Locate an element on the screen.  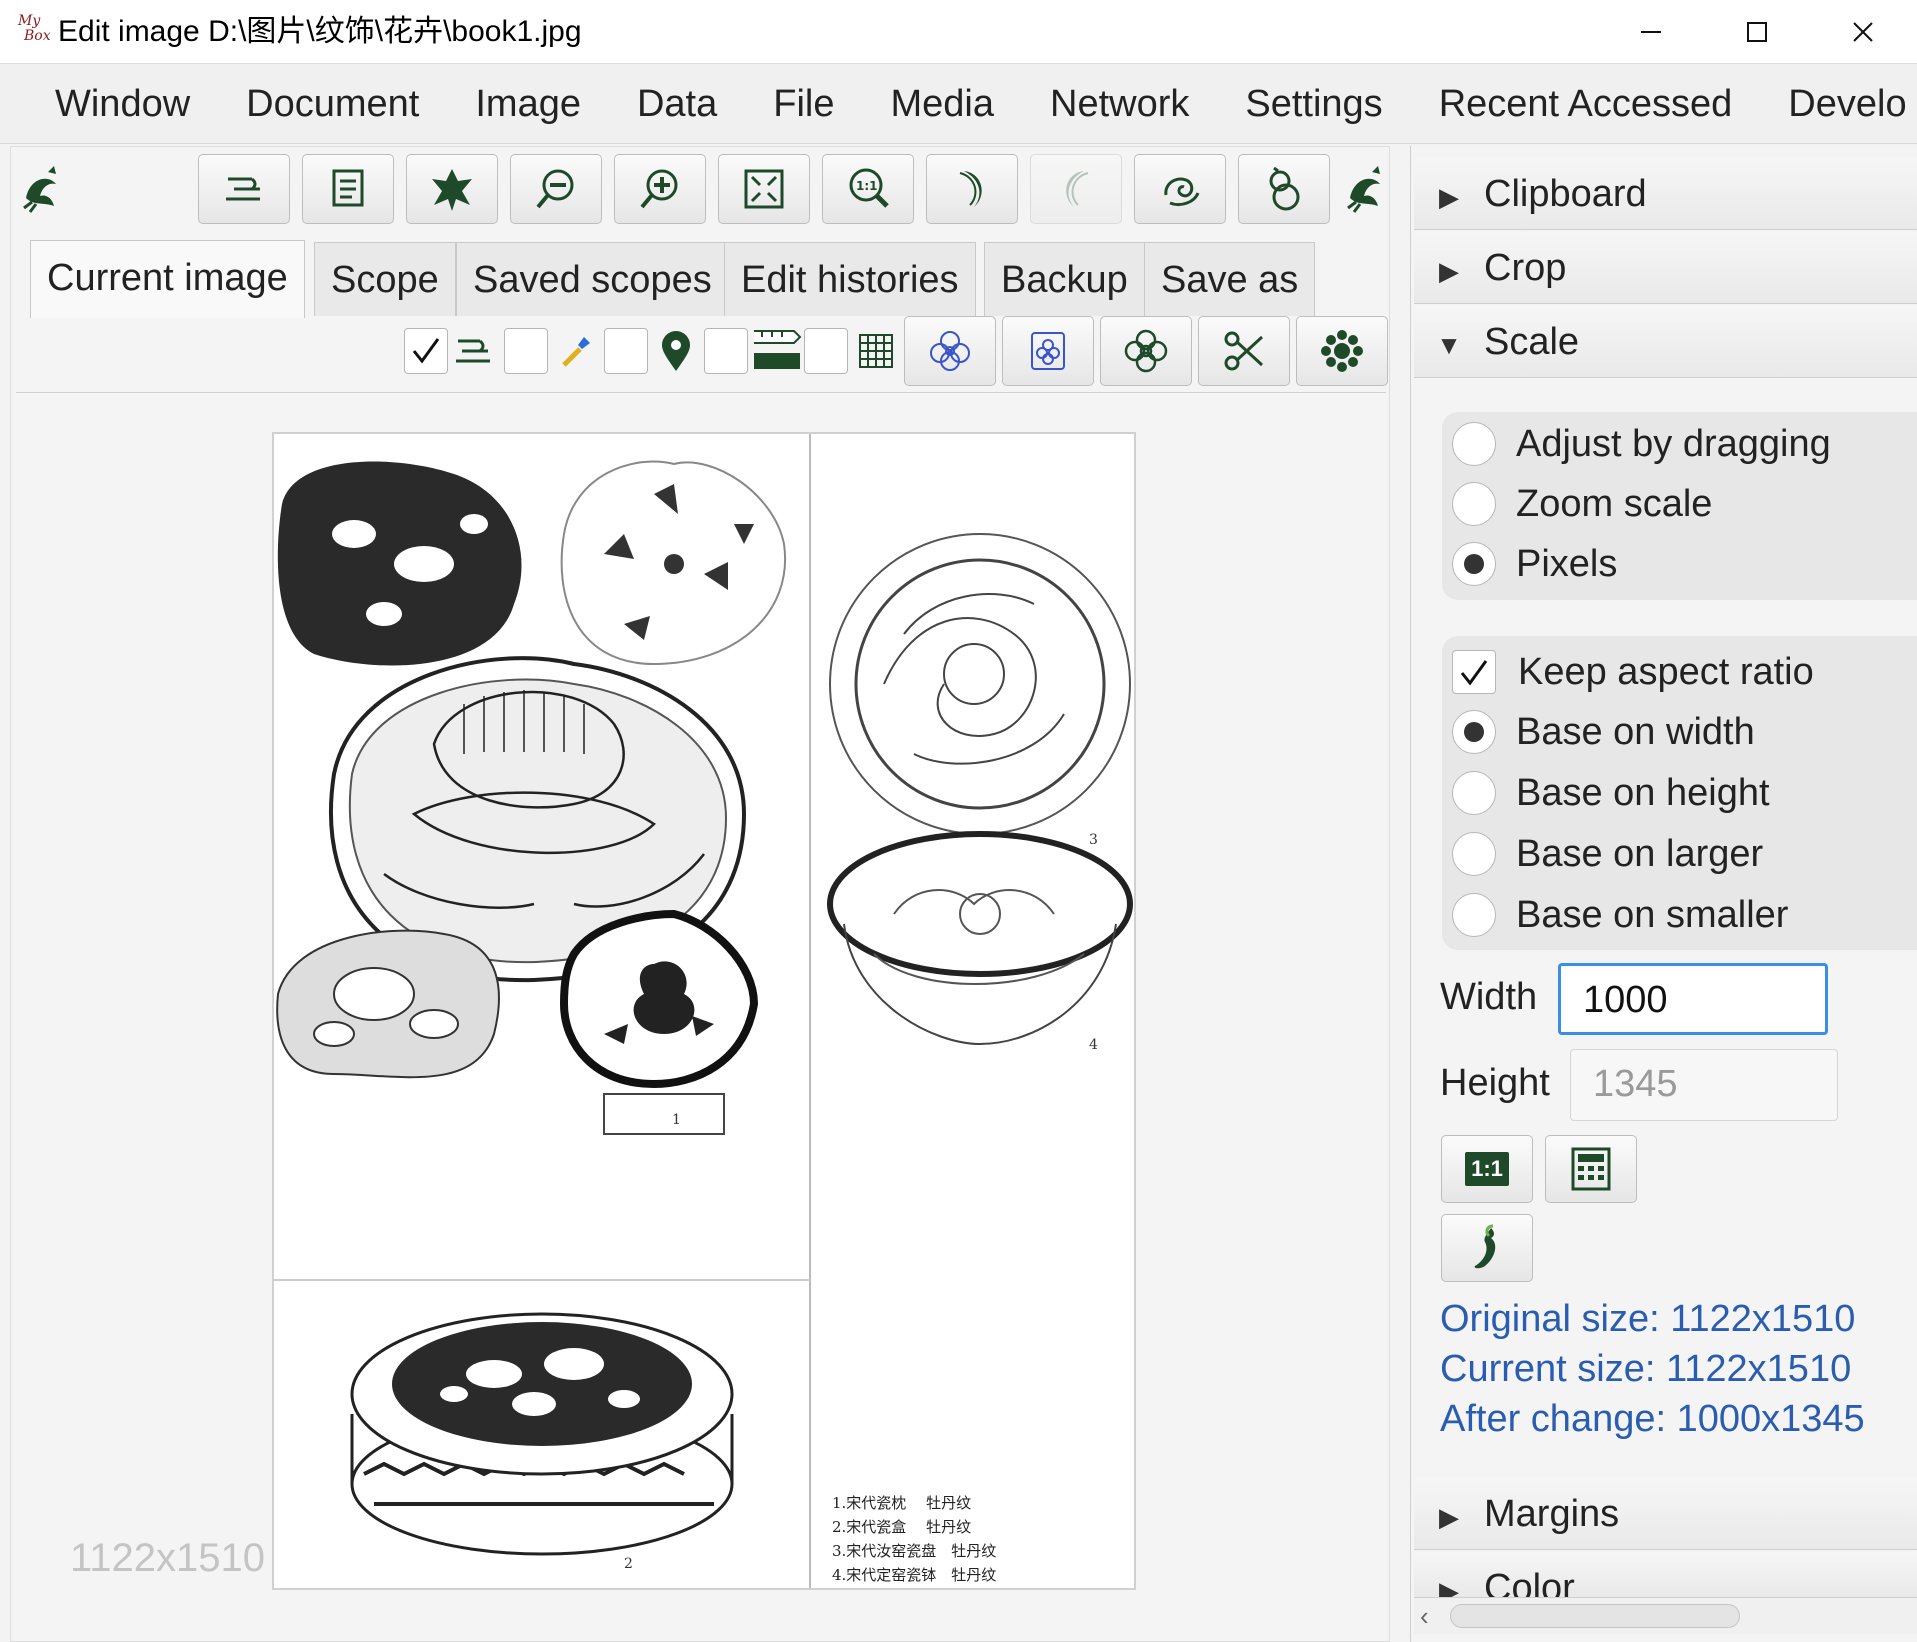
close-icon is located at coordinates (1863, 32).